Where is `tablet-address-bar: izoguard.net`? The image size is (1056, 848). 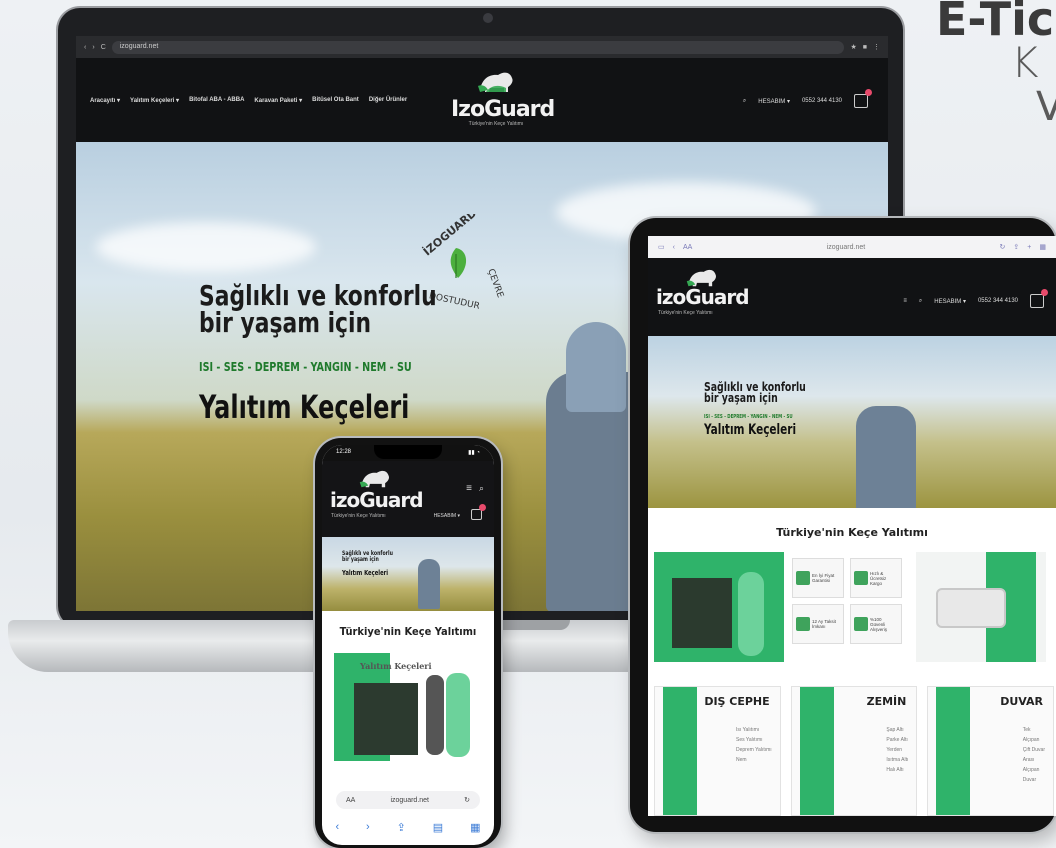 tablet-address-bar: izoguard.net is located at coordinates (845, 247).